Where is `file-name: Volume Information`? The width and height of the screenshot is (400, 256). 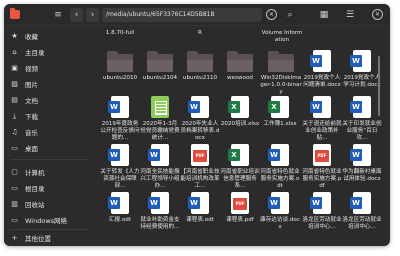 file-name: Volume Information is located at coordinates (282, 36).